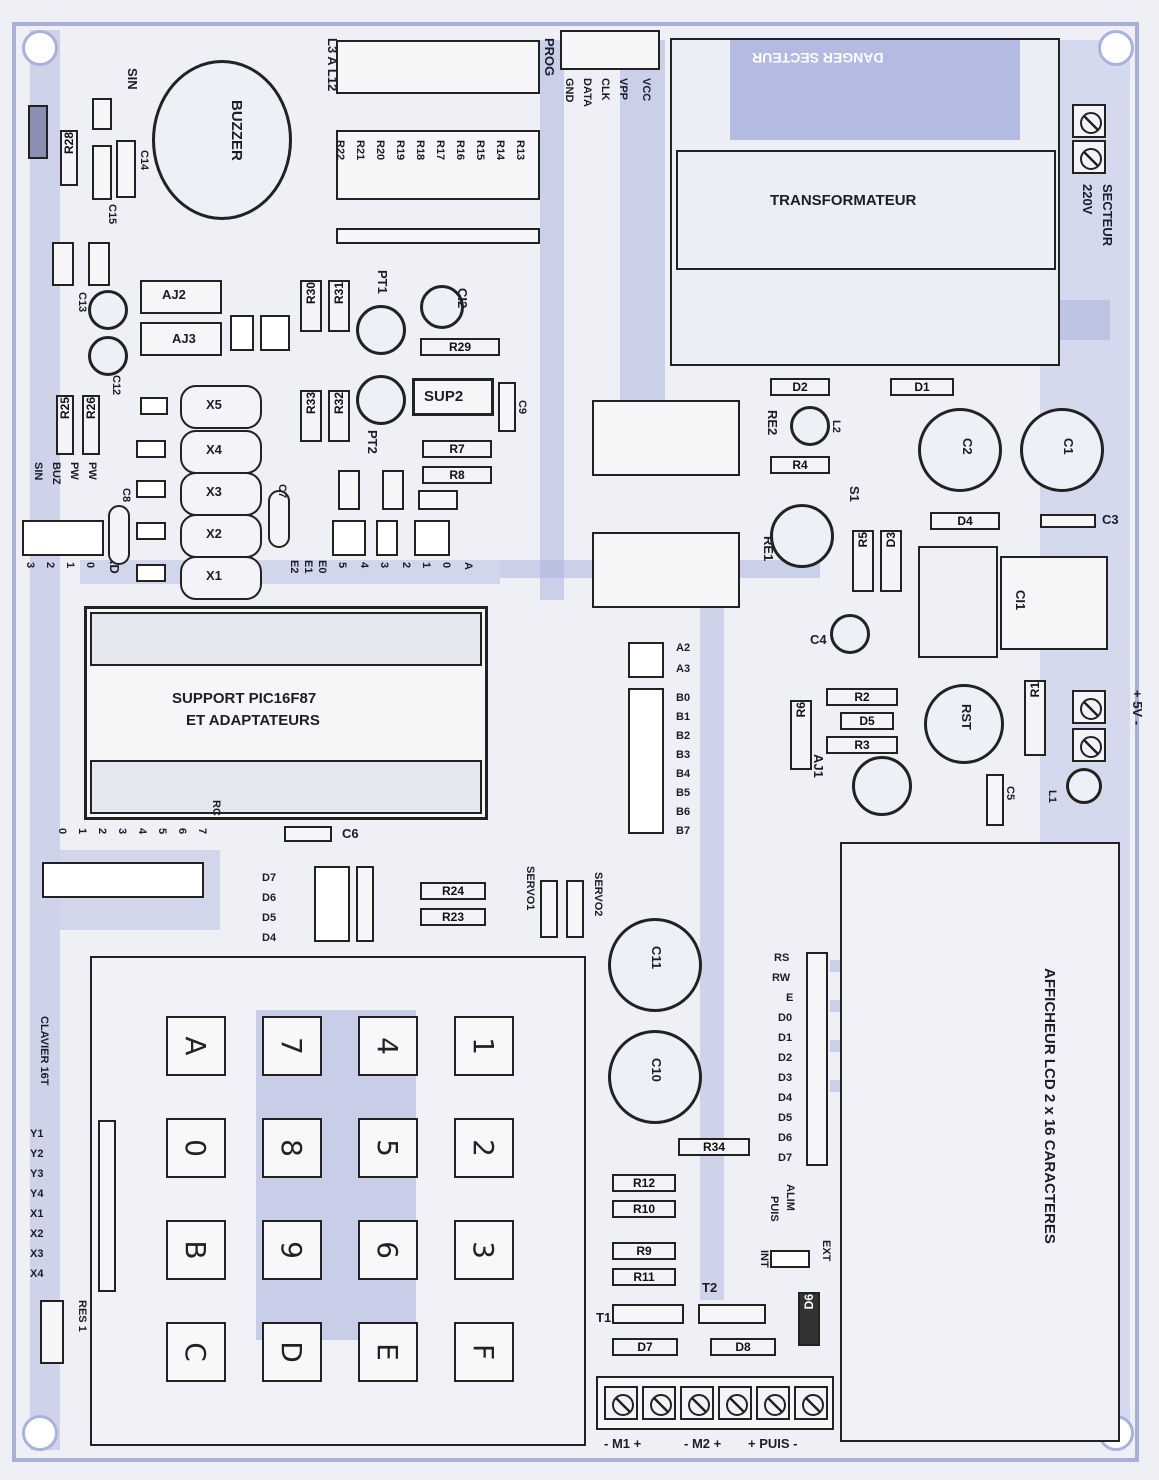  What do you see at coordinates (37, 1134) in the screenshot?
I see `kp-y1-label: Y1` at bounding box center [37, 1134].